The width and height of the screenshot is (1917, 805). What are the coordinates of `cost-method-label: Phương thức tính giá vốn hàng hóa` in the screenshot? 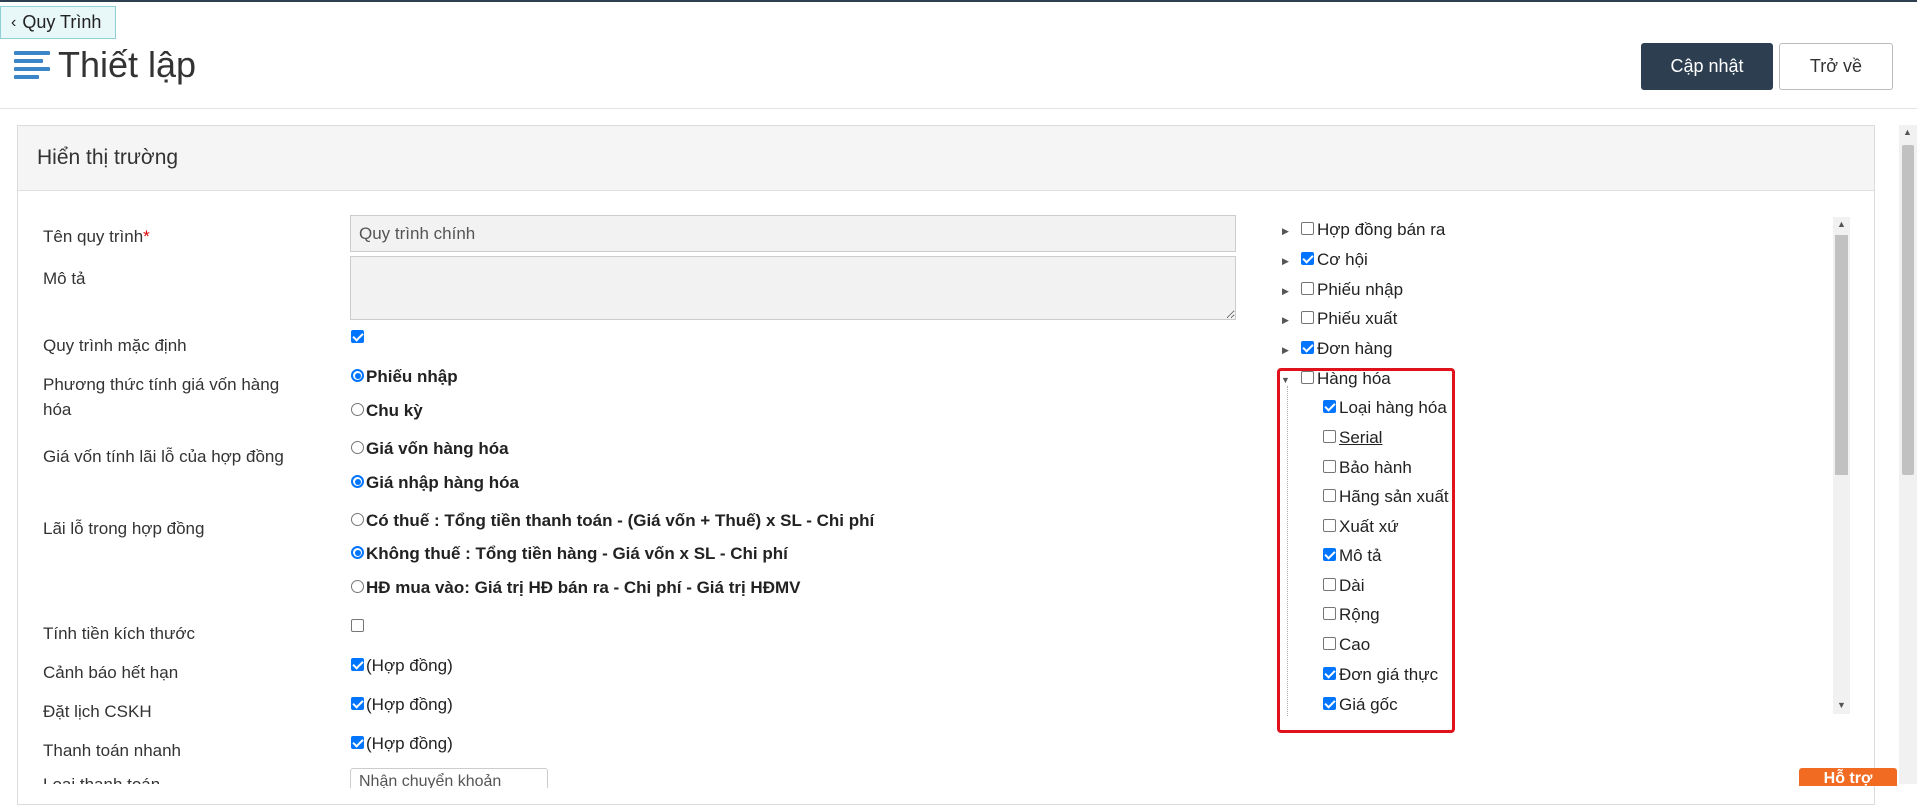 It's located at (161, 397).